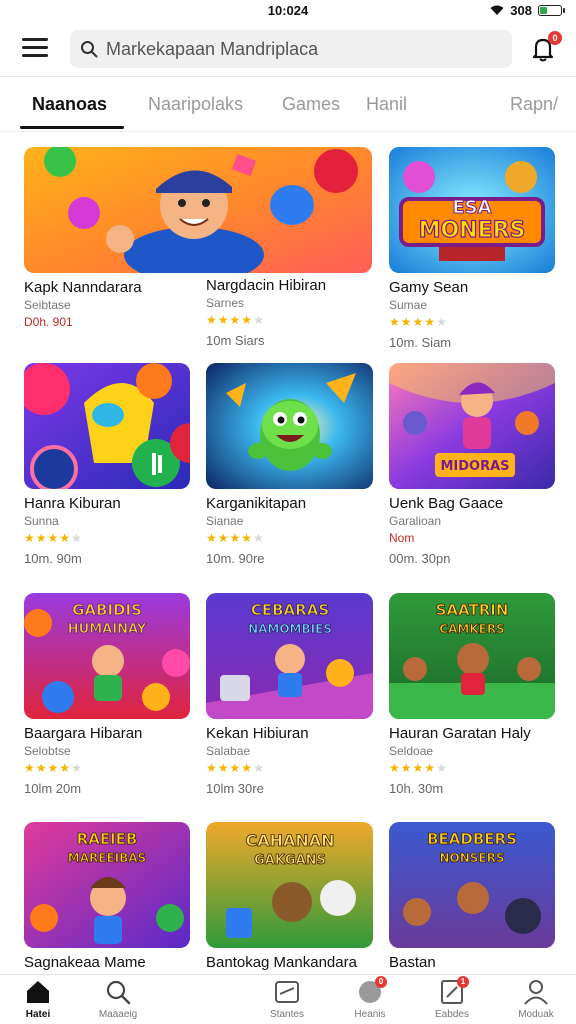 The image size is (576, 1024). I want to click on app-meta: 00m. 30pn, so click(420, 558).